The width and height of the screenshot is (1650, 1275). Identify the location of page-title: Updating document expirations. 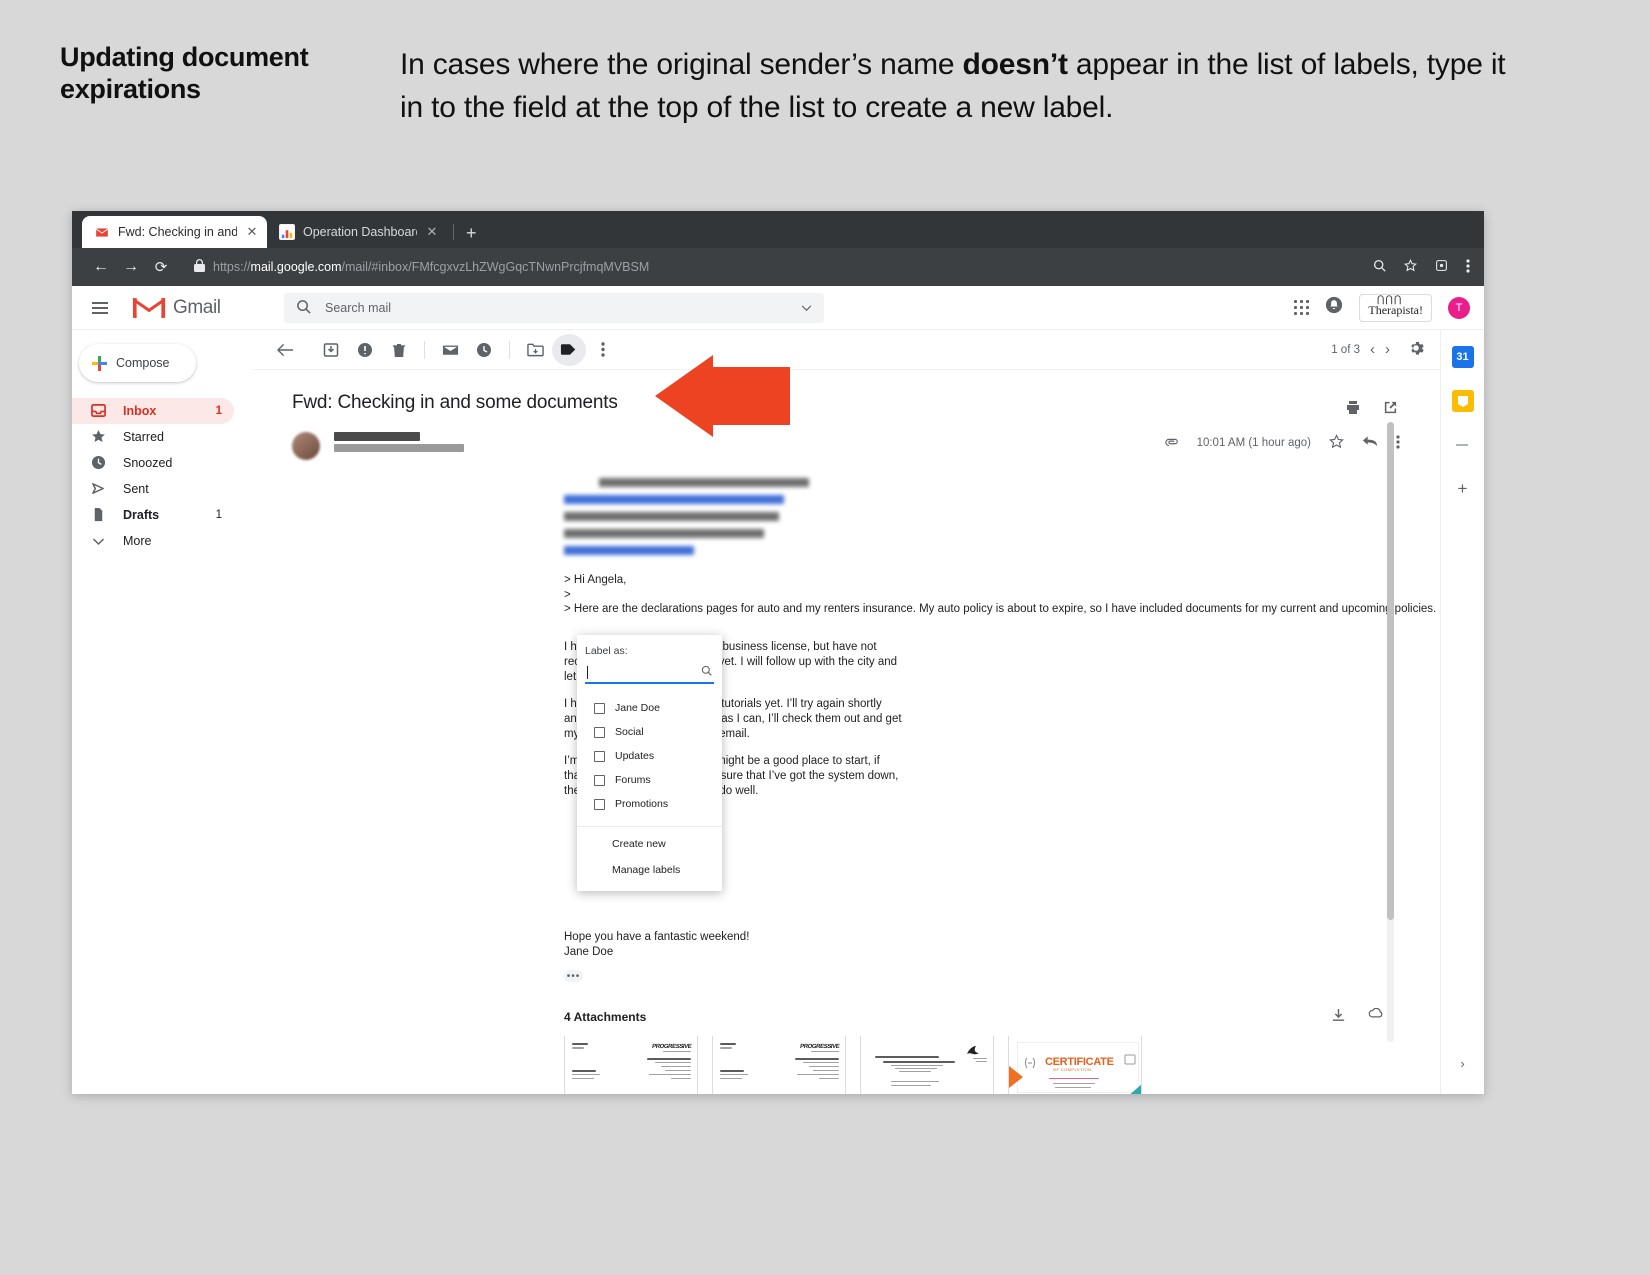
(184, 73).